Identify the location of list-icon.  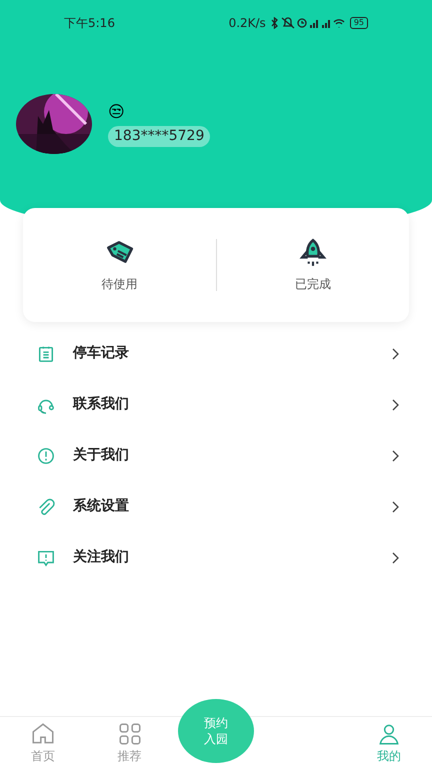
(46, 353).